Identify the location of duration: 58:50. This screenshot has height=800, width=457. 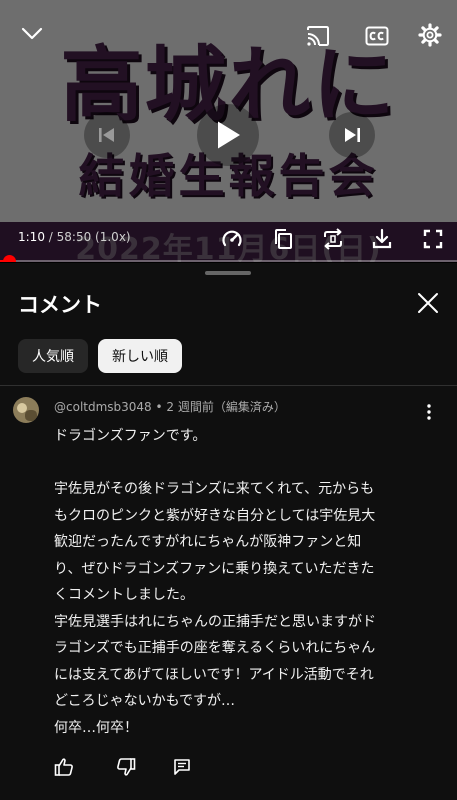
(74, 237).